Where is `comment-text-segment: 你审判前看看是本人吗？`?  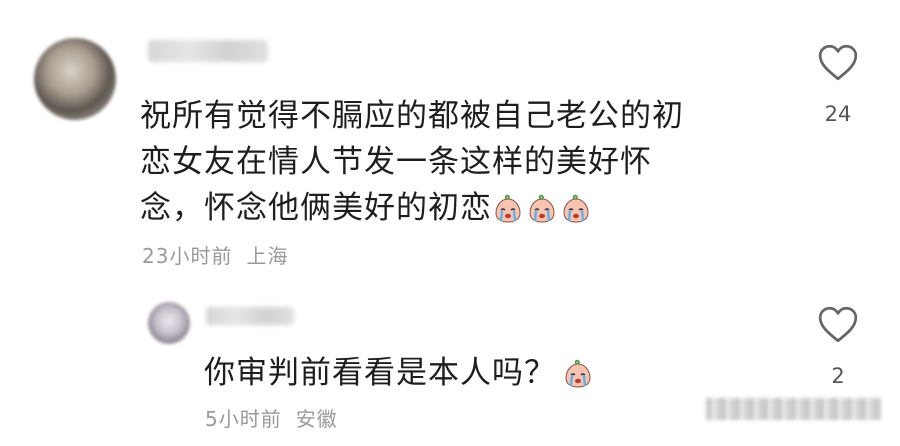
comment-text-segment: 你审判前看看是本人吗？ is located at coordinates (380, 373).